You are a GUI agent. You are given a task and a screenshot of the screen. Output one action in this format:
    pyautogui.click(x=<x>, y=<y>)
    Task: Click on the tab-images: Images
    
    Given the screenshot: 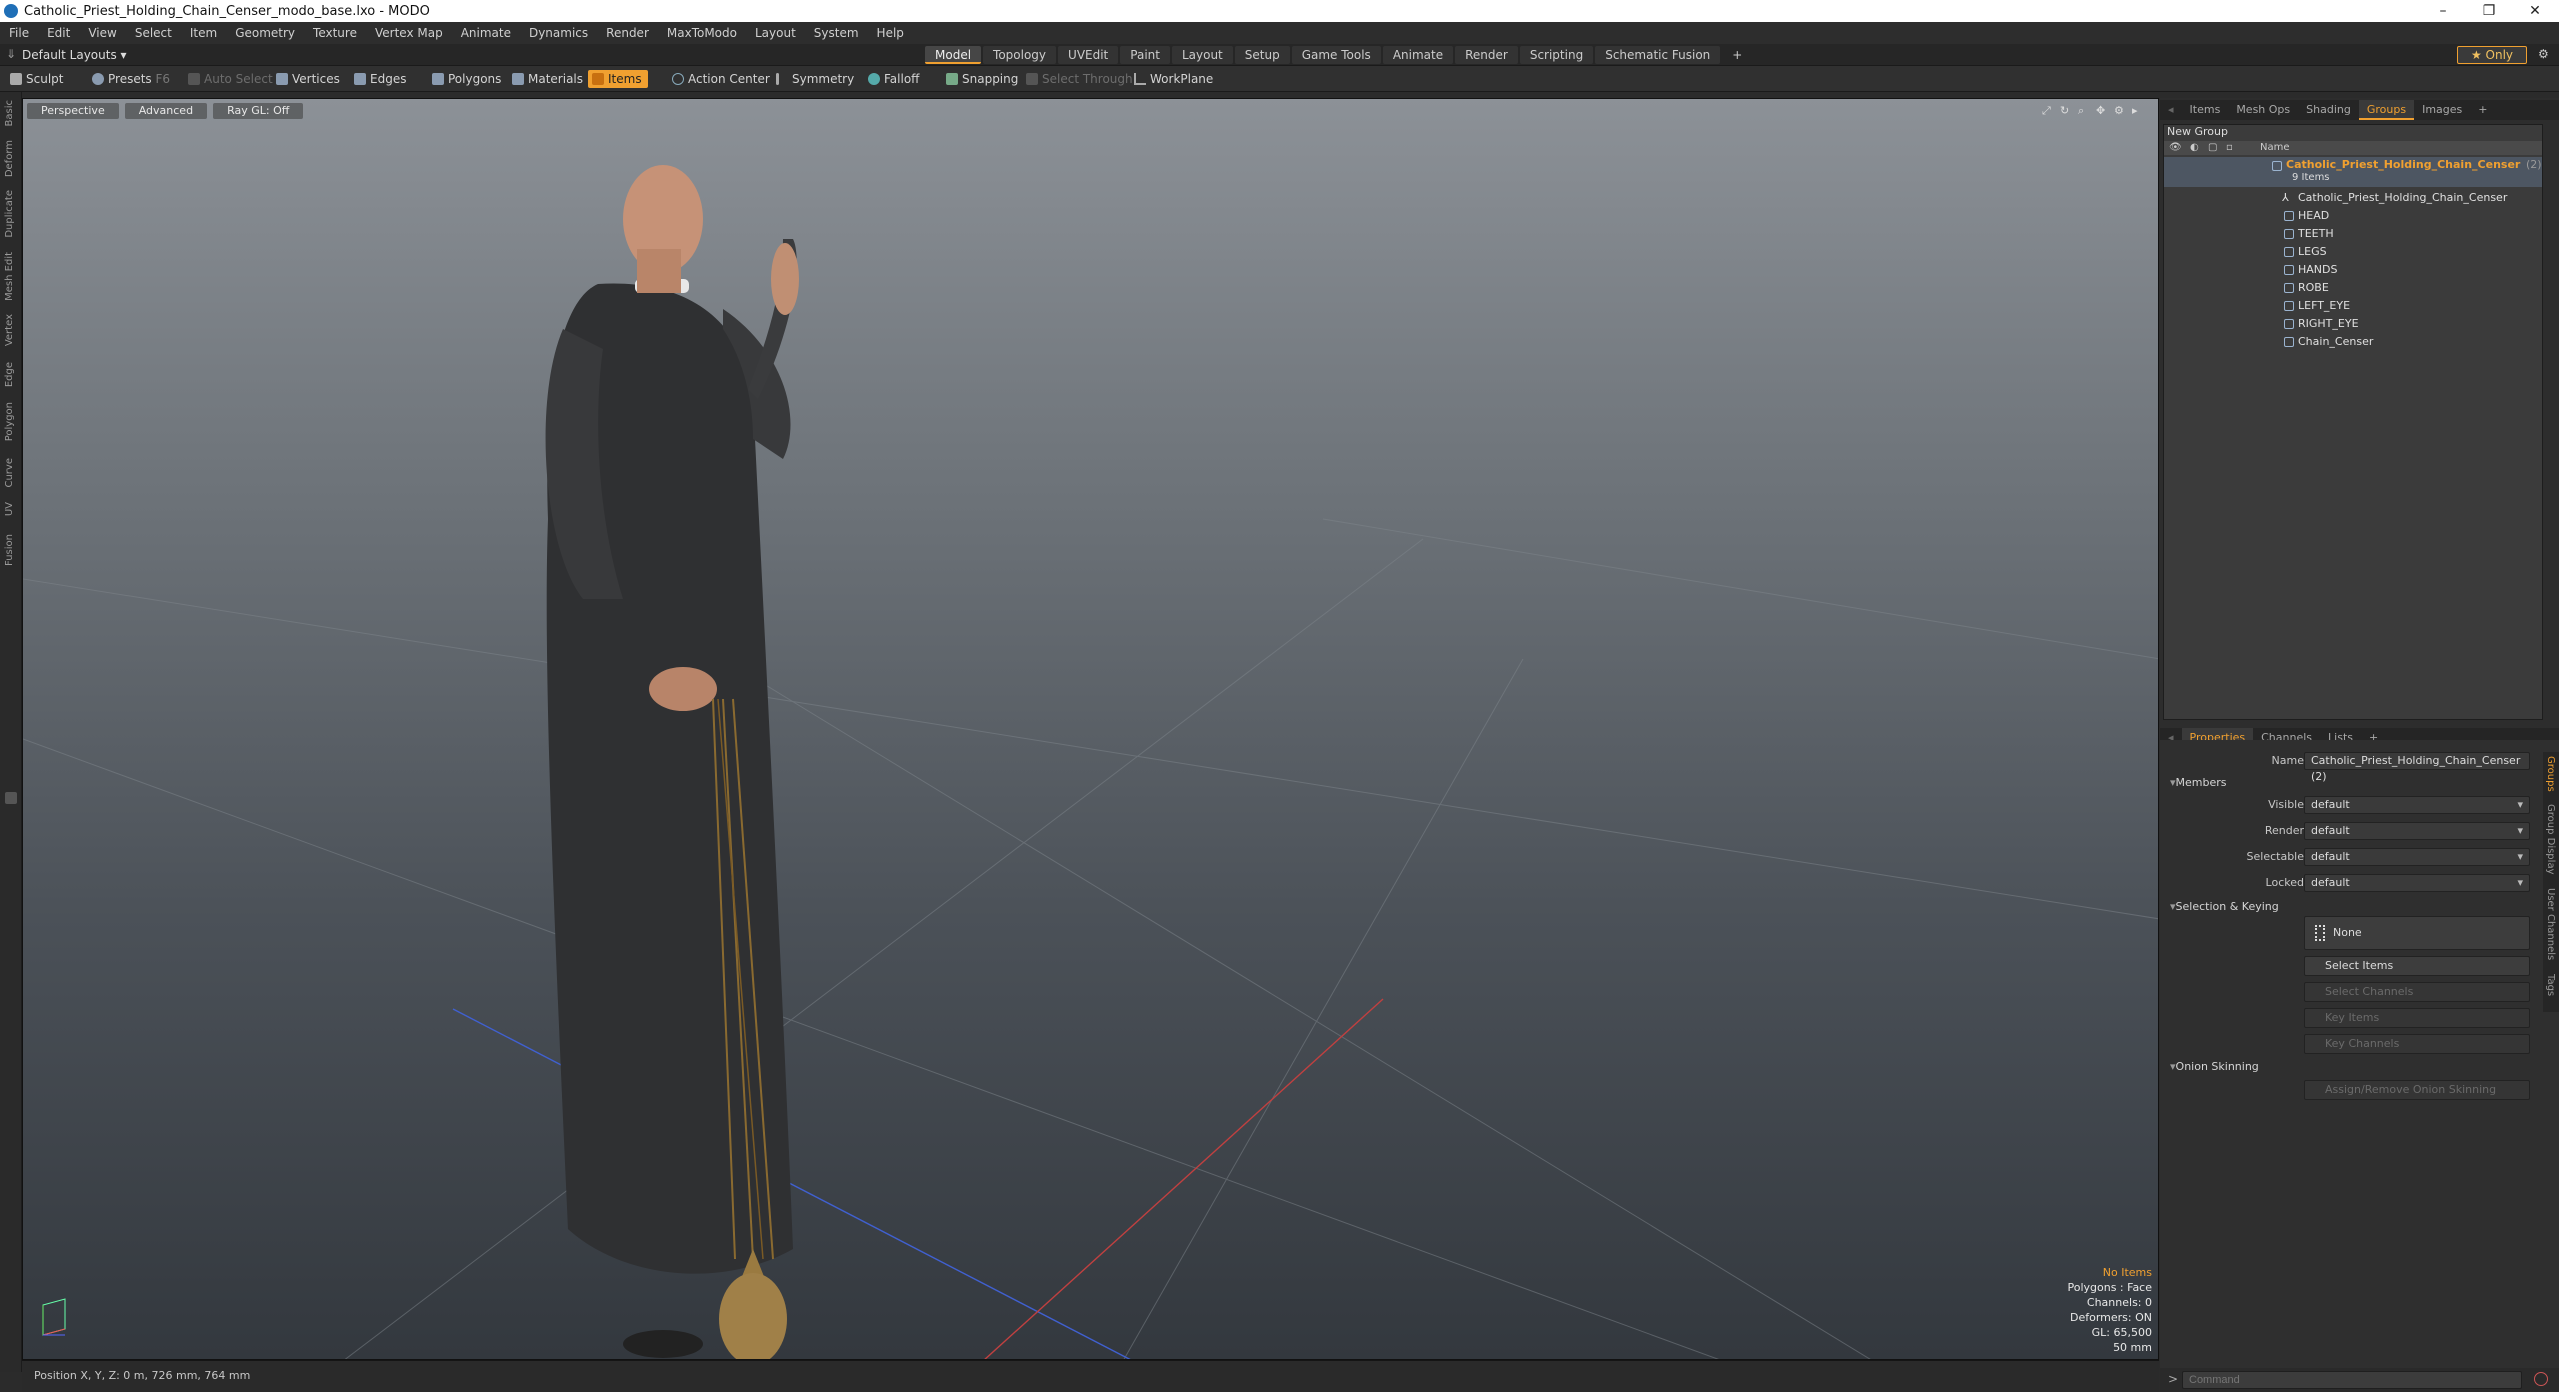 What is the action you would take?
    pyautogui.click(x=2442, y=110)
    